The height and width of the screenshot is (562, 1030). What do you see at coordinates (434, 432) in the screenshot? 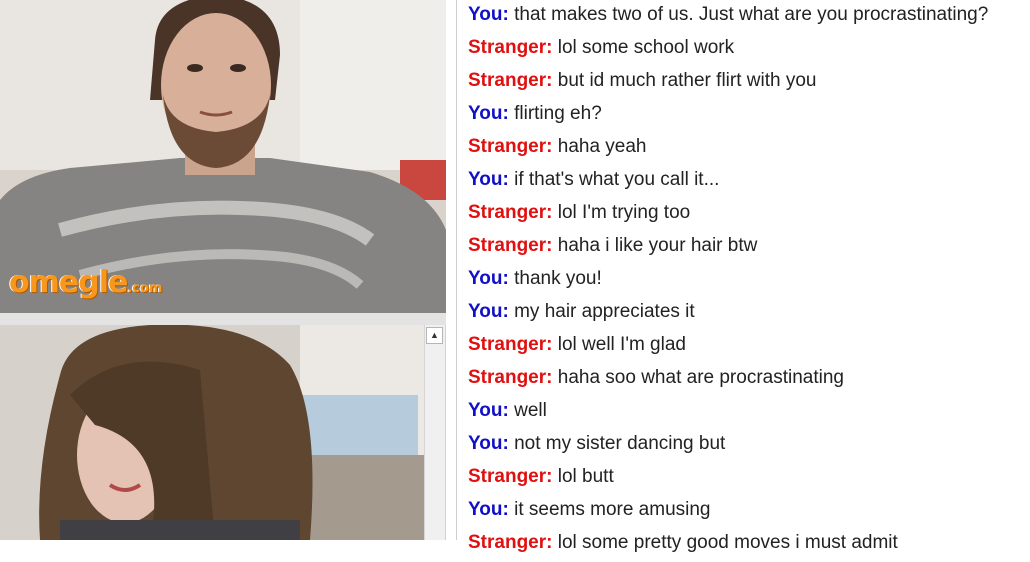
I see `self-video-scrollbar: ▲` at bounding box center [434, 432].